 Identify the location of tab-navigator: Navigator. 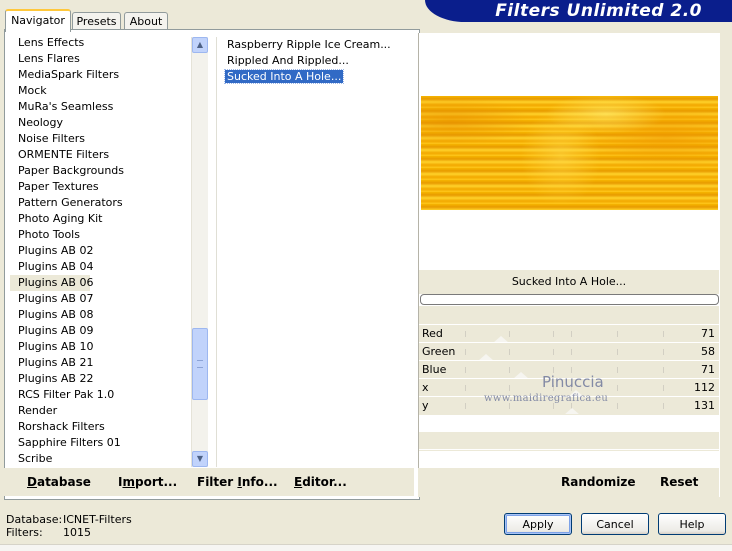
(38, 20).